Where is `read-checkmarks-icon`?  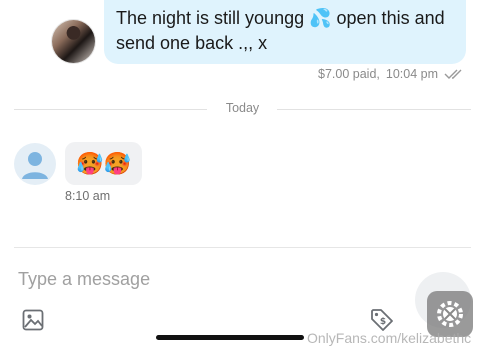
read-checkmarks-icon is located at coordinates (455, 74).